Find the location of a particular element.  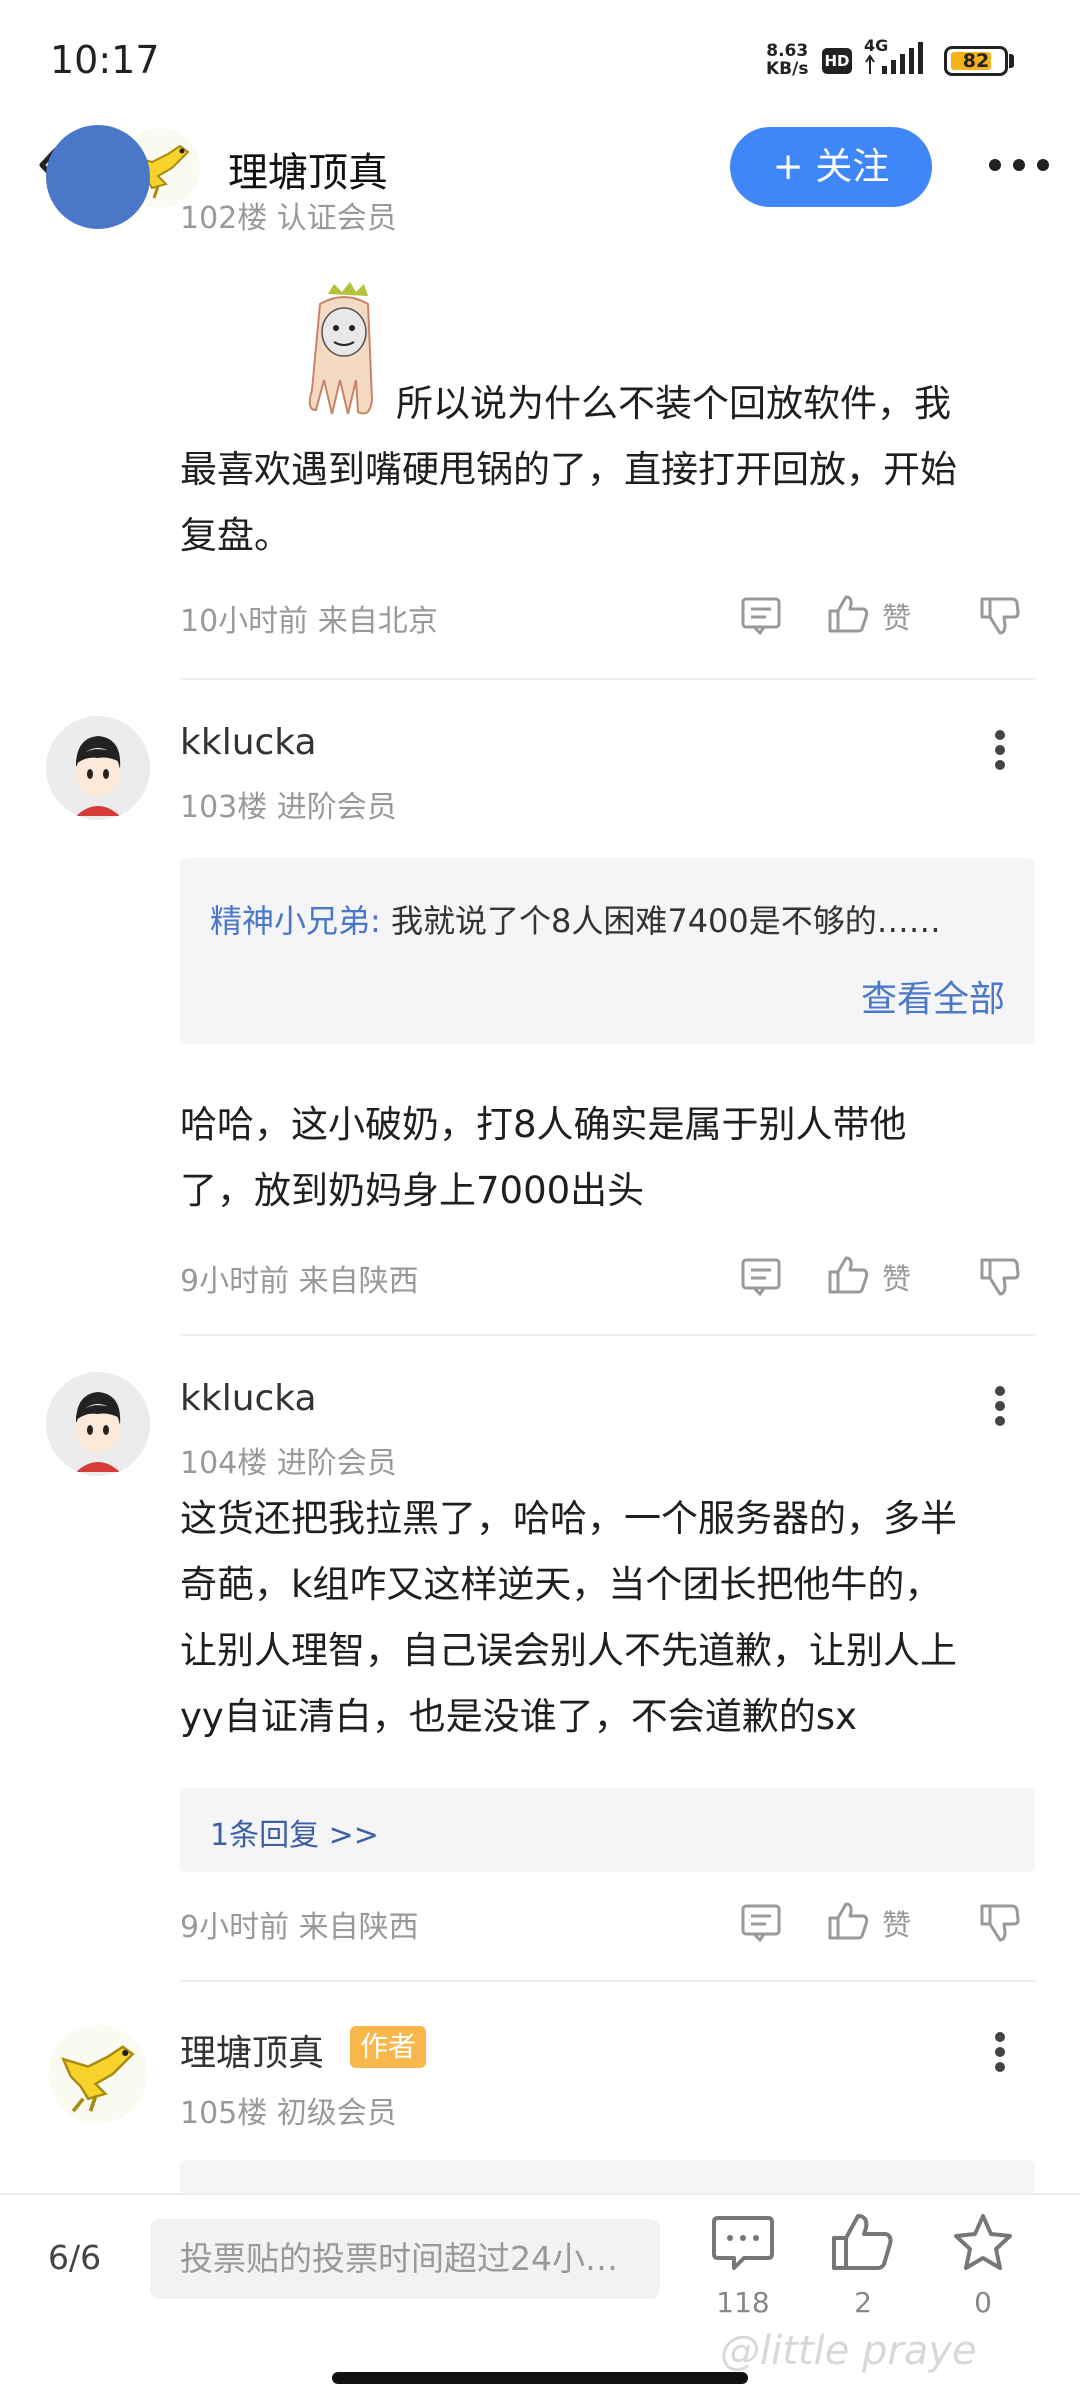

post-text-line: yy自证清白，也是没谁了，不会道歉的sx is located at coordinates (518, 1716).